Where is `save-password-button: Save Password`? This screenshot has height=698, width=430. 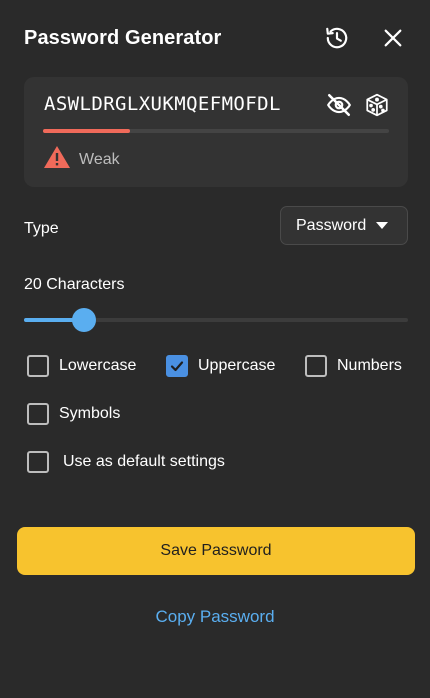
save-password-button: Save Password is located at coordinates (216, 551).